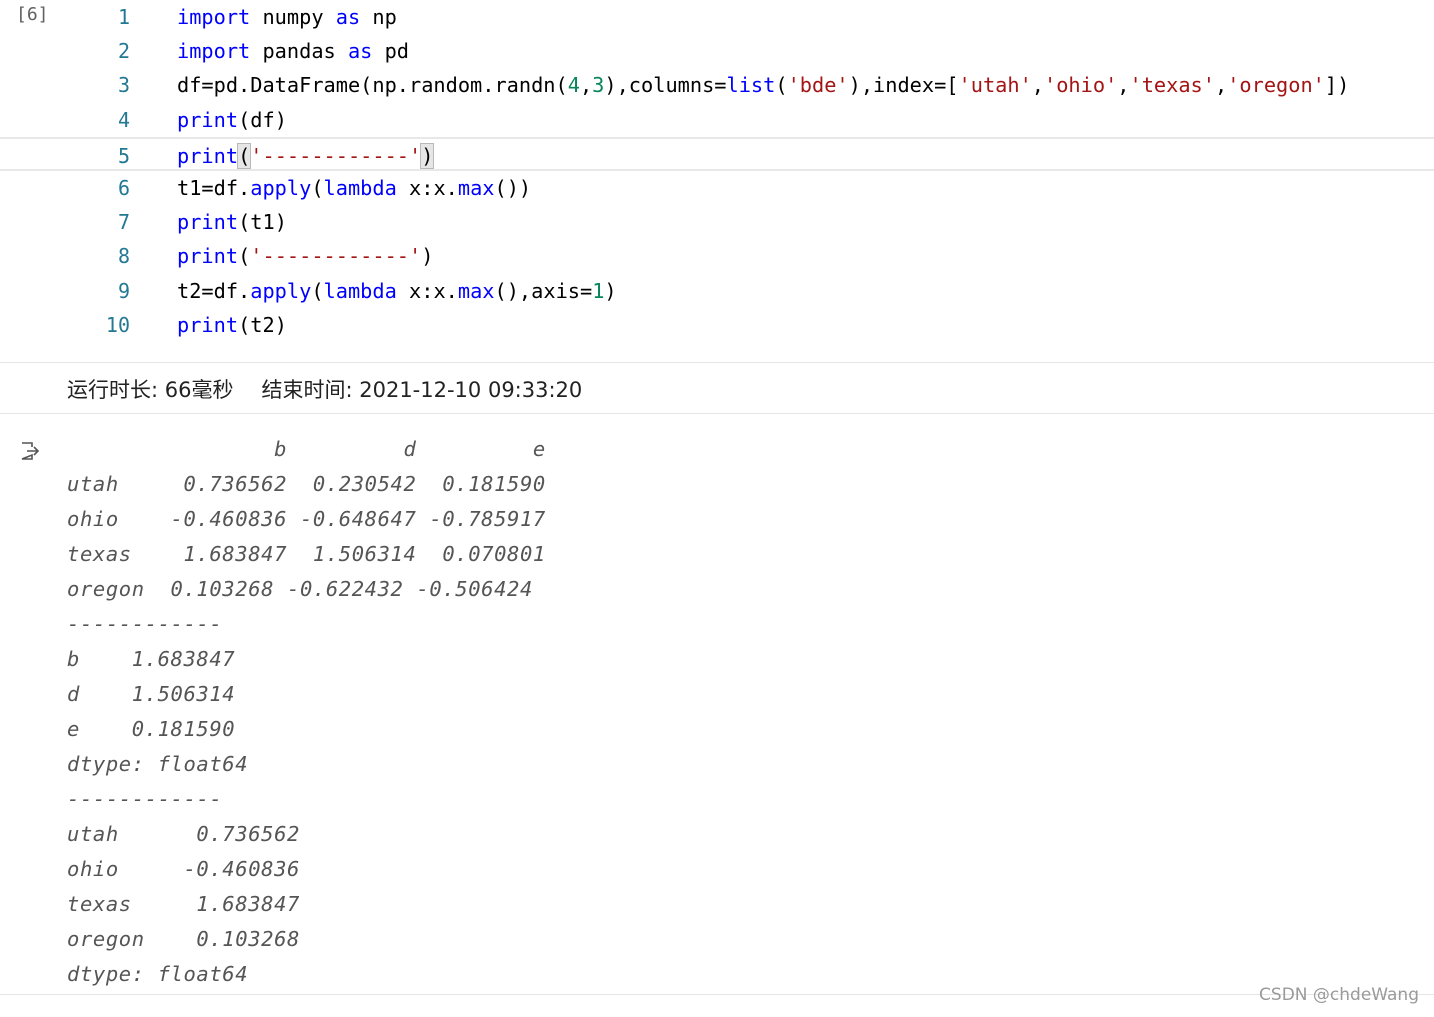  What do you see at coordinates (427, 290) in the screenshot?
I see `code-token: x:x.` at bounding box center [427, 290].